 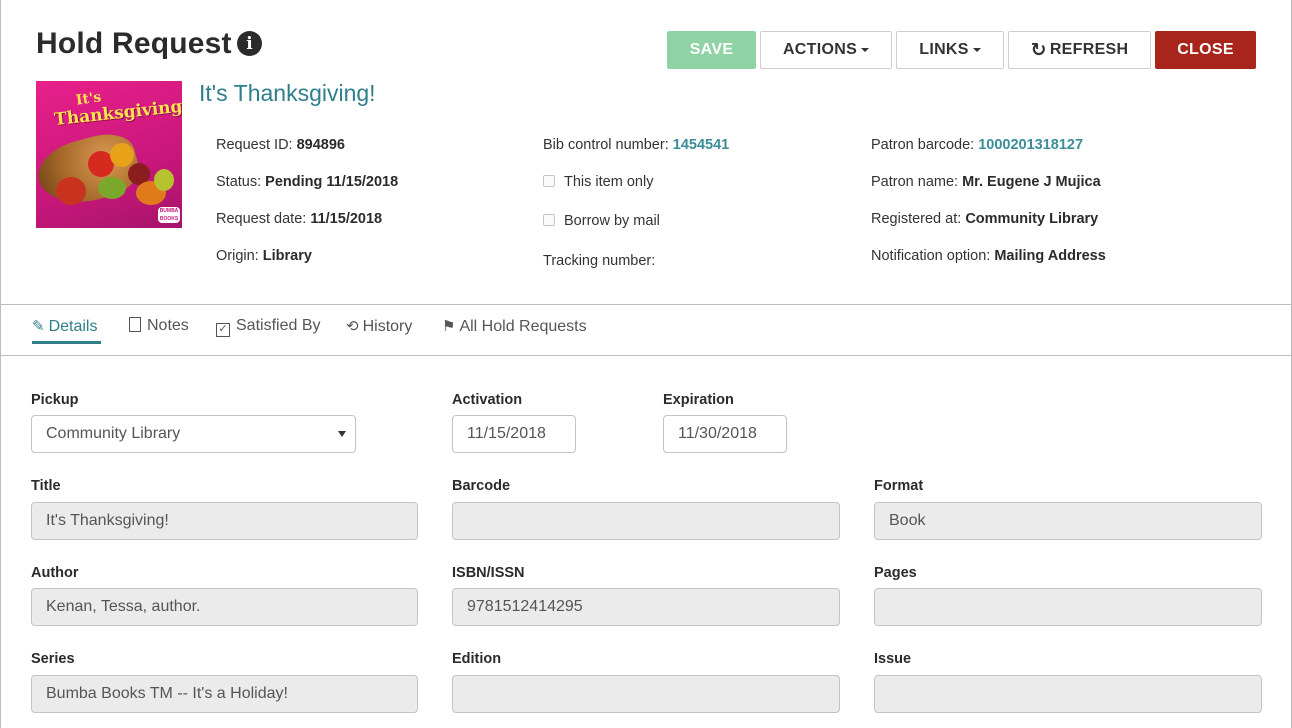 What do you see at coordinates (38, 326) in the screenshot?
I see `edit-icon: ✎` at bounding box center [38, 326].